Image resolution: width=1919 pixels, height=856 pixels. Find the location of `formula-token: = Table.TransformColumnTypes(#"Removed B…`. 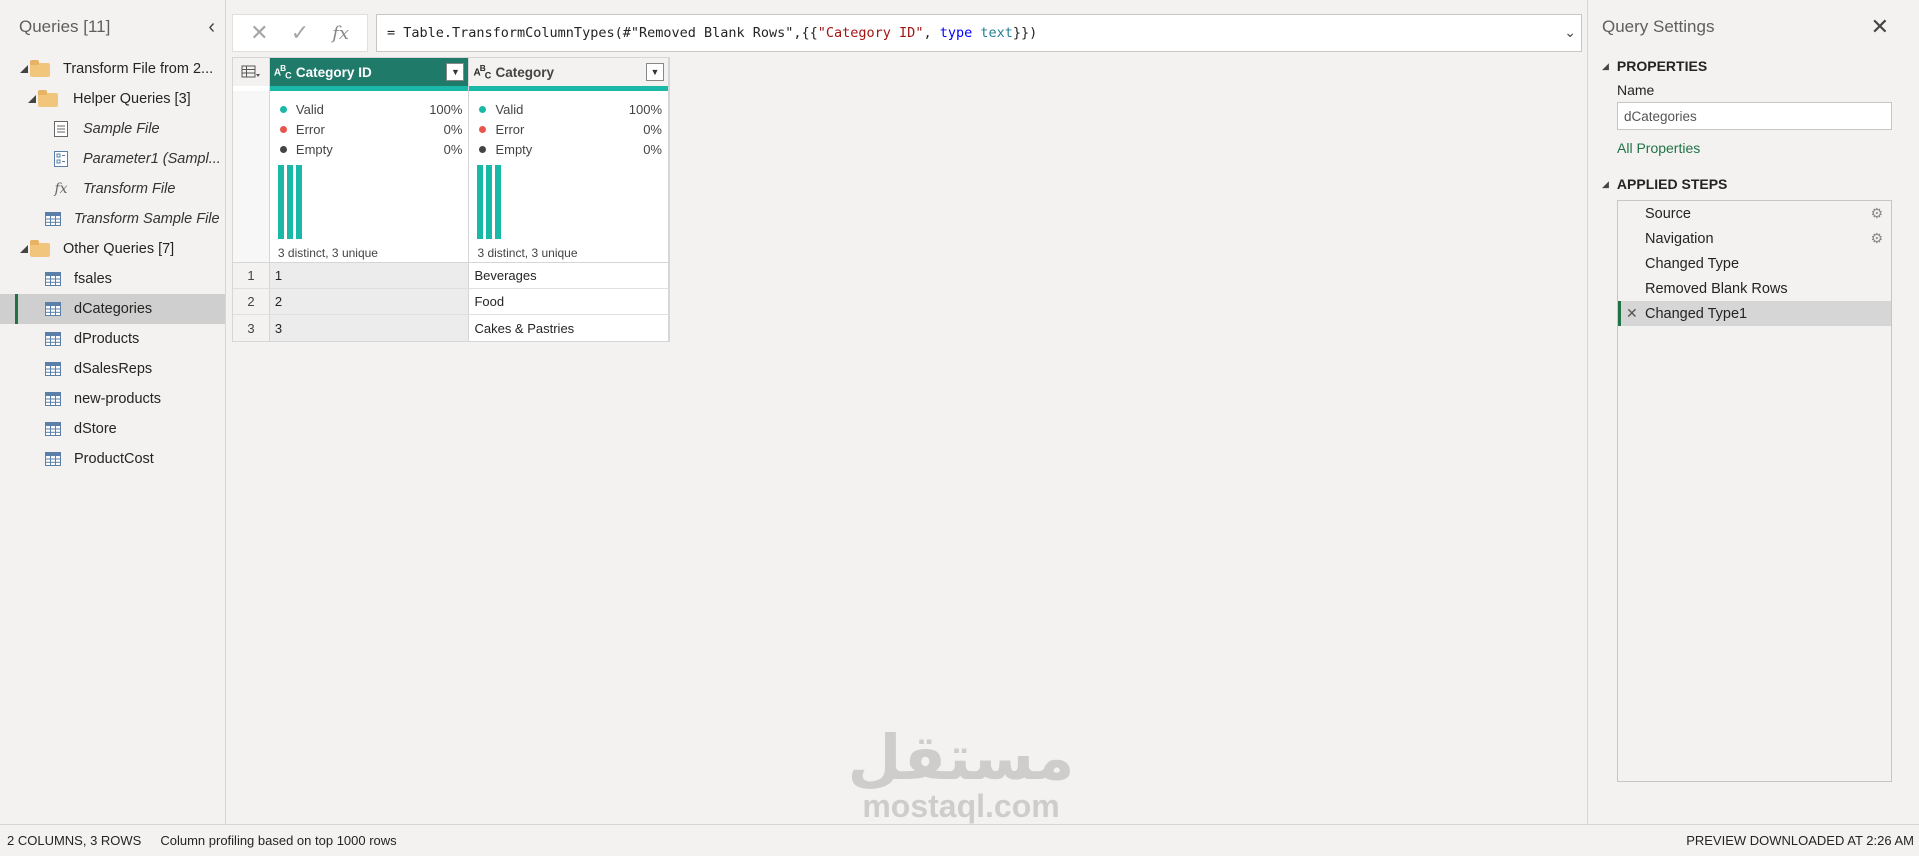

formula-token: = Table.TransformColumnTypes(#"Removed B… is located at coordinates (602, 33).